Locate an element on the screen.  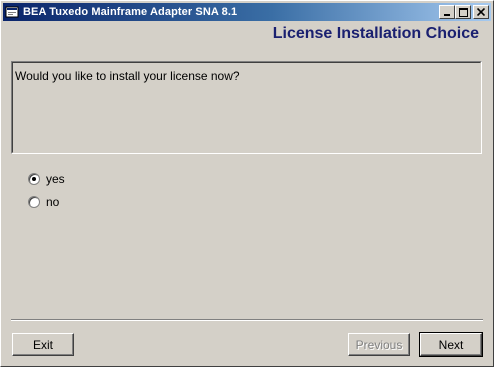
option-no: no is located at coordinates (43, 202).